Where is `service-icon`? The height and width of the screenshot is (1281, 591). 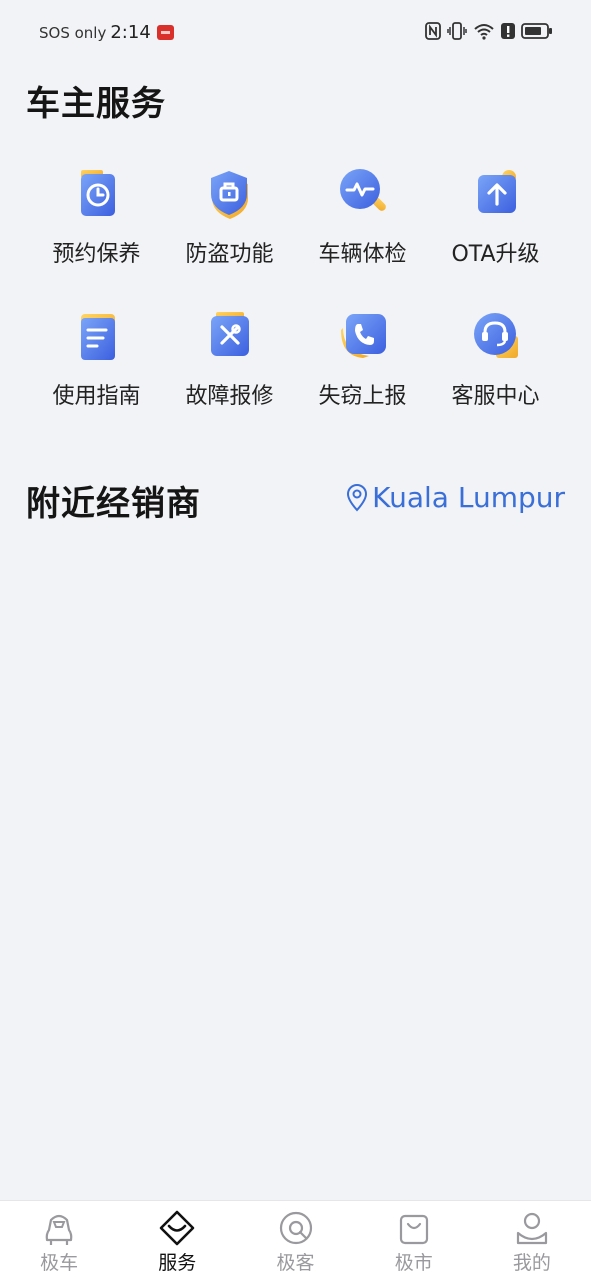 service-icon is located at coordinates (177, 1228).